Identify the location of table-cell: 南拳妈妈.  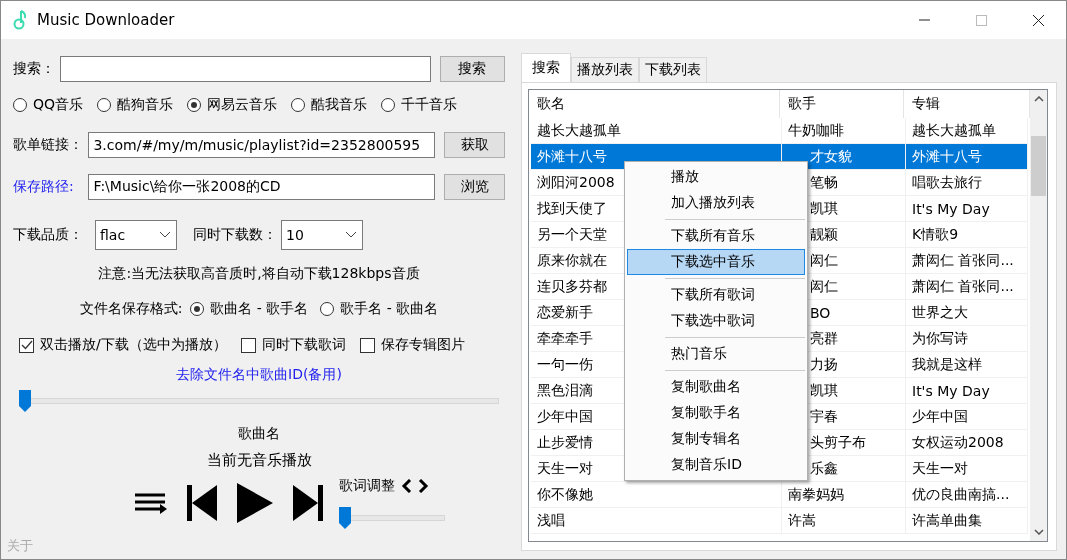
(816, 494).